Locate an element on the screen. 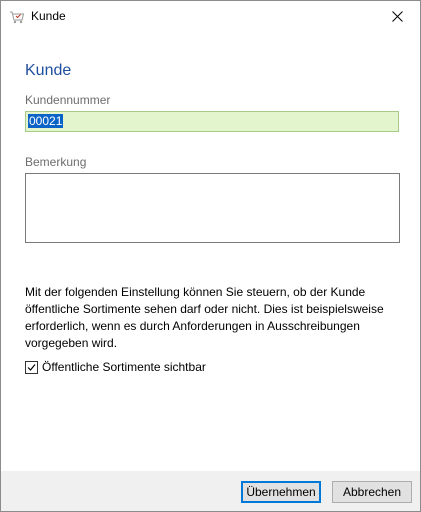 The width and height of the screenshot is (421, 512). close-button is located at coordinates (397, 16).